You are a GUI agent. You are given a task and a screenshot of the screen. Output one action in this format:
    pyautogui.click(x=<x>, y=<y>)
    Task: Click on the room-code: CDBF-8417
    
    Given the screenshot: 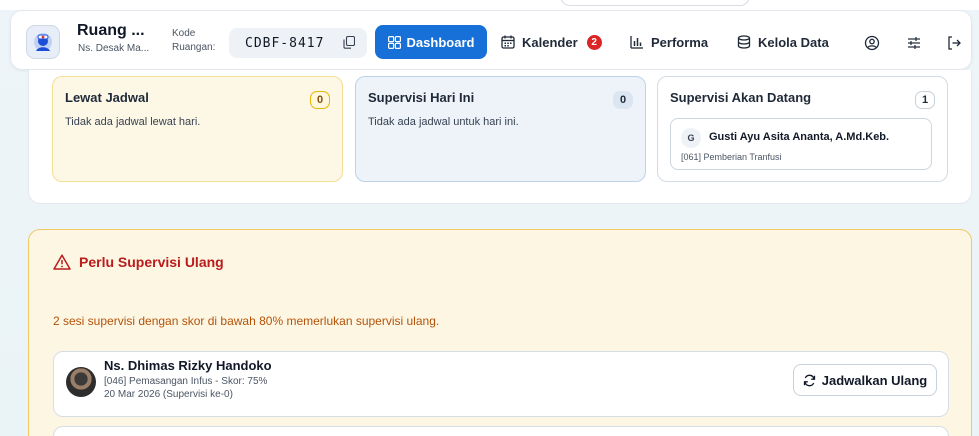 What is the action you would take?
    pyautogui.click(x=285, y=43)
    